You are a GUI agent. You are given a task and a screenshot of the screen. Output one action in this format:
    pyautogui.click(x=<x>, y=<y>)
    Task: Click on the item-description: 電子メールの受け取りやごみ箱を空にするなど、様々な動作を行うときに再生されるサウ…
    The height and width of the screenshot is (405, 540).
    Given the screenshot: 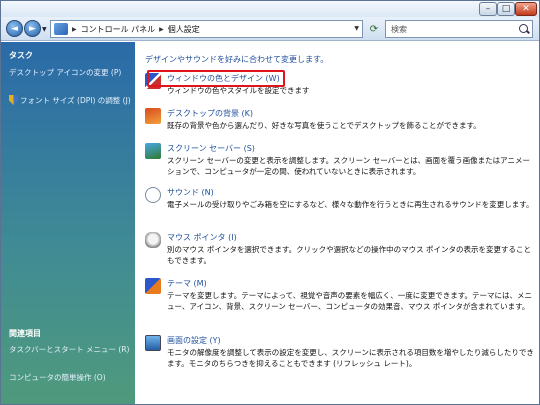 What is the action you would take?
    pyautogui.click(x=350, y=204)
    